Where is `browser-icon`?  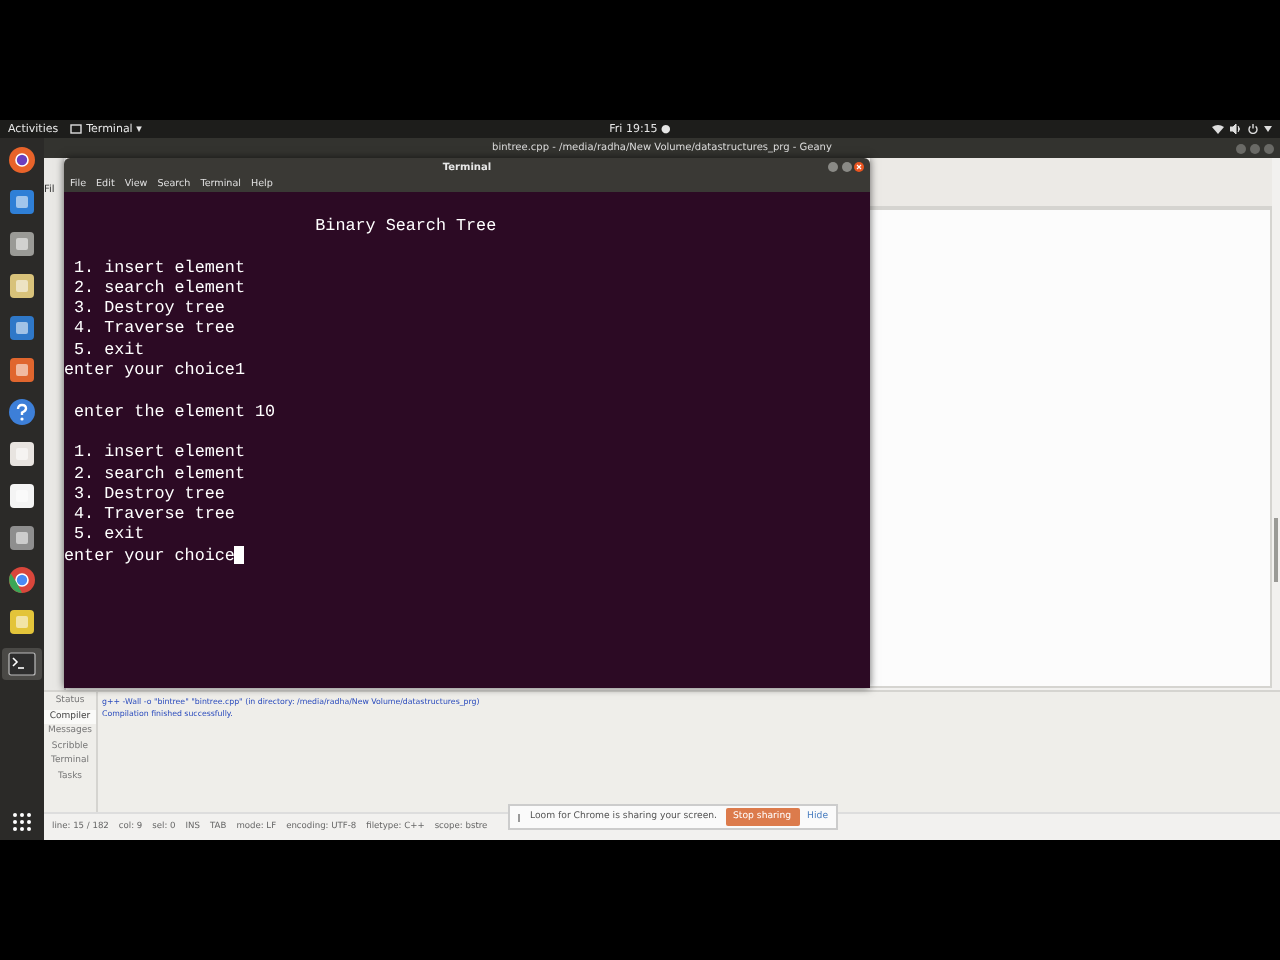 browser-icon is located at coordinates (22, 160).